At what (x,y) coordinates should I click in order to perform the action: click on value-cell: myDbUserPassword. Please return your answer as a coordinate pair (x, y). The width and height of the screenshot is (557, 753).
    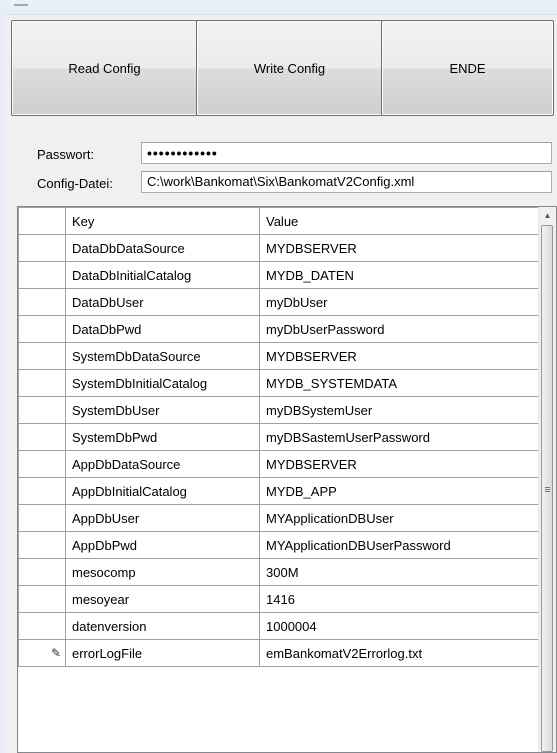
    Looking at the image, I should click on (400, 329).